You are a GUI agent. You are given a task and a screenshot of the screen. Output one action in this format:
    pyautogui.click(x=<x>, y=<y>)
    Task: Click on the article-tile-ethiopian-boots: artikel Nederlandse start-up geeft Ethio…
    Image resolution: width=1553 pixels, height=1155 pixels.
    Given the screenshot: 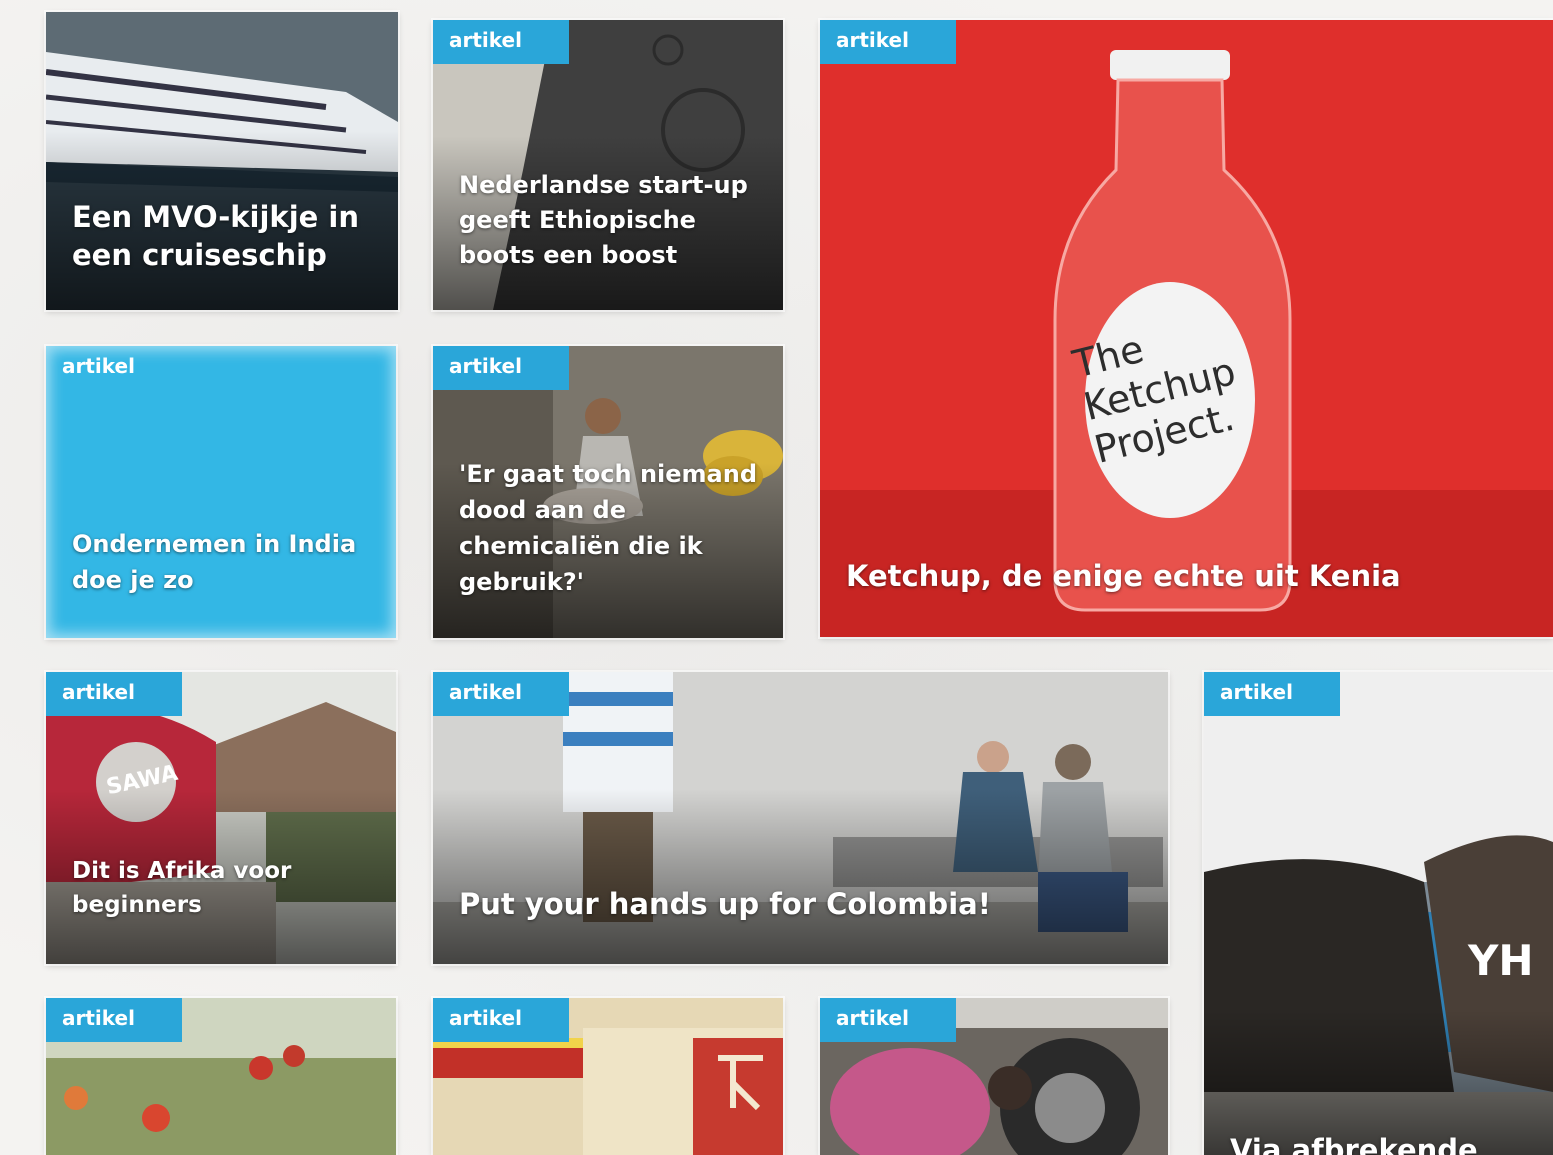 What is the action you would take?
    pyautogui.click(x=608, y=165)
    